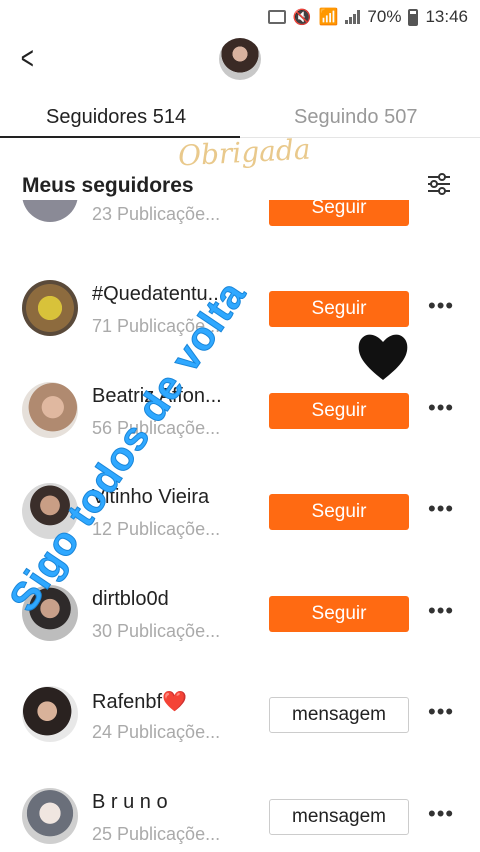 This screenshot has height=852, width=480. What do you see at coordinates (302, 17) in the screenshot?
I see `mute-icon: 🔇` at bounding box center [302, 17].